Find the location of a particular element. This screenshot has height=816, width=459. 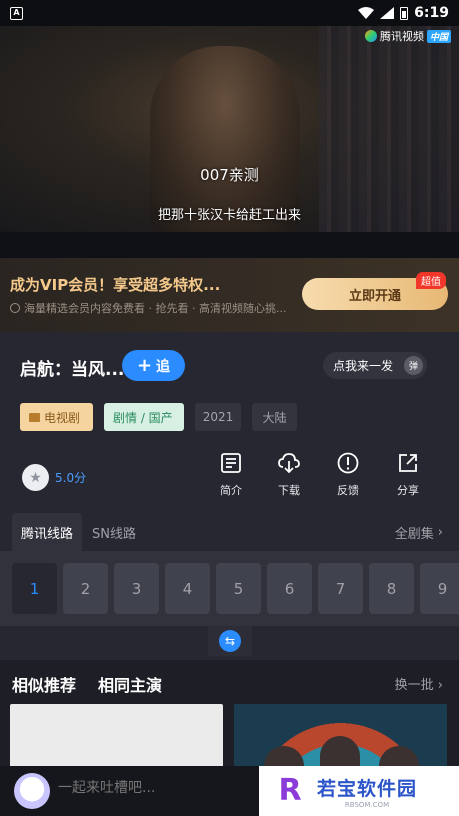

status-bar: A 6:19 is located at coordinates (229, 13).